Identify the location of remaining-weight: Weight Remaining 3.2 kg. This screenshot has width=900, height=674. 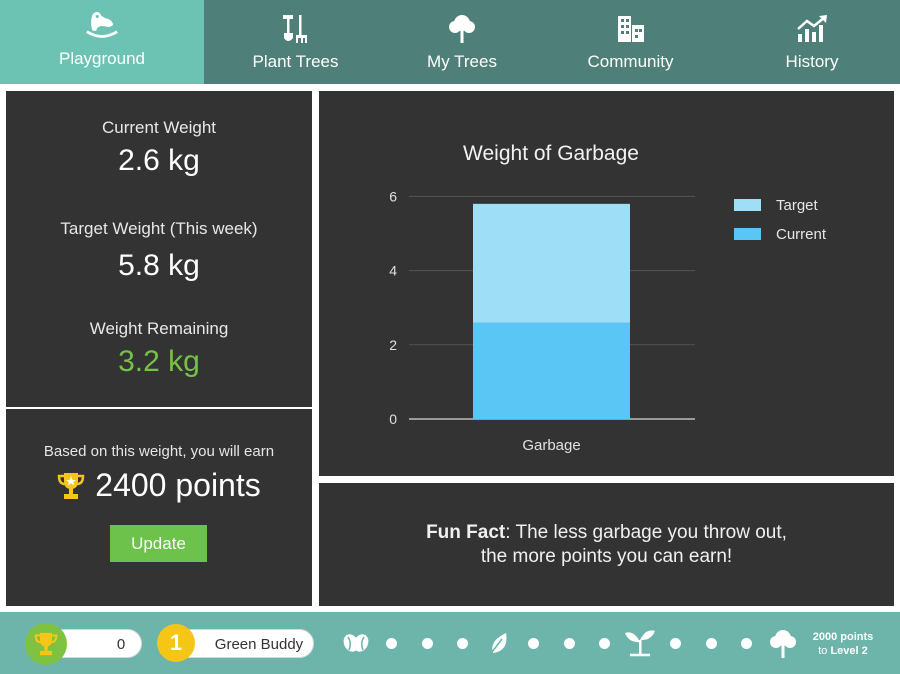
(159, 349).